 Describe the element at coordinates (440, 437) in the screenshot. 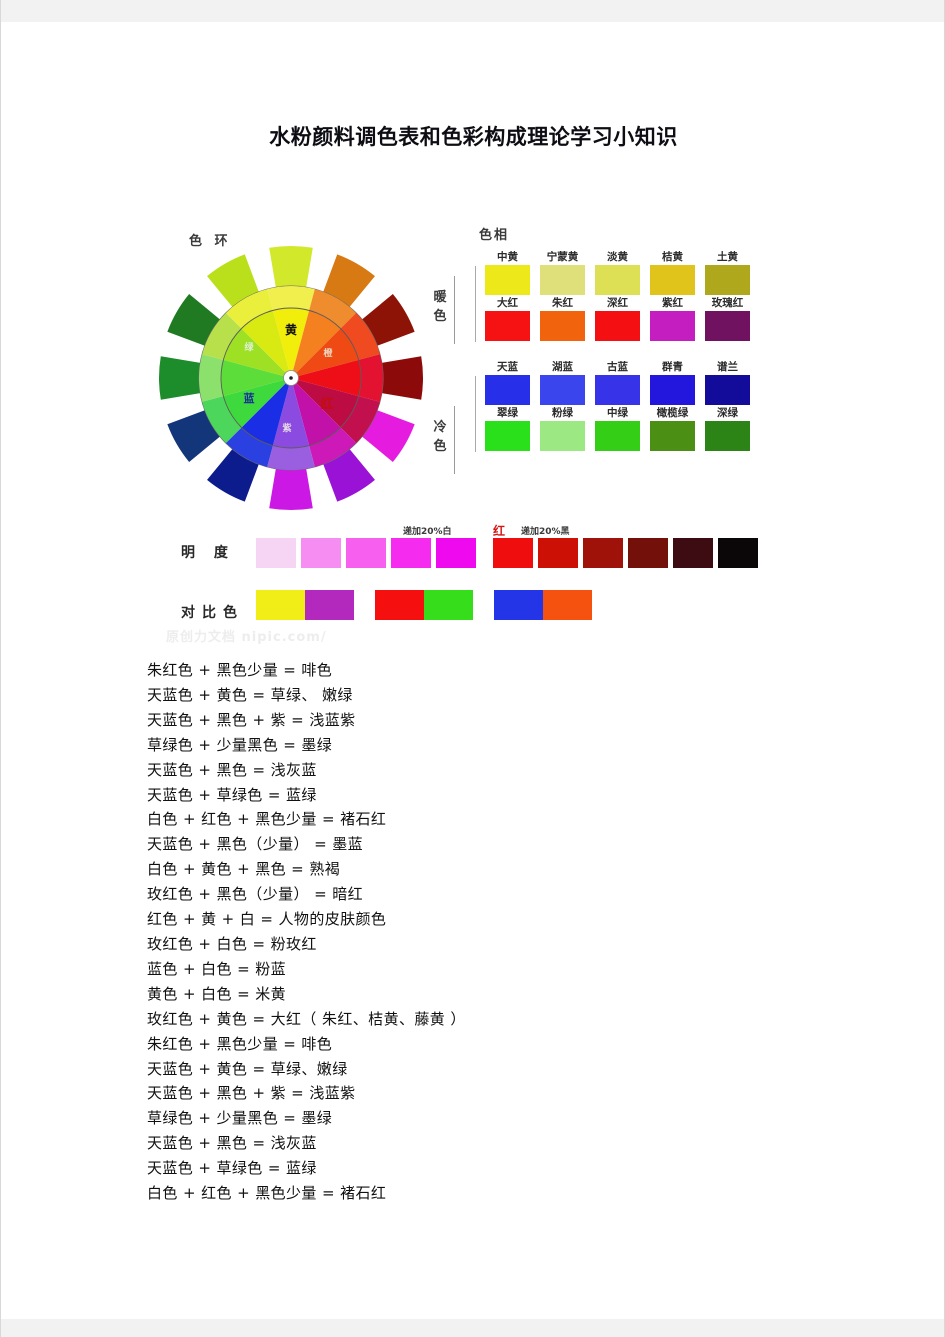

I see `cool-colors-label: 冷色` at that location.